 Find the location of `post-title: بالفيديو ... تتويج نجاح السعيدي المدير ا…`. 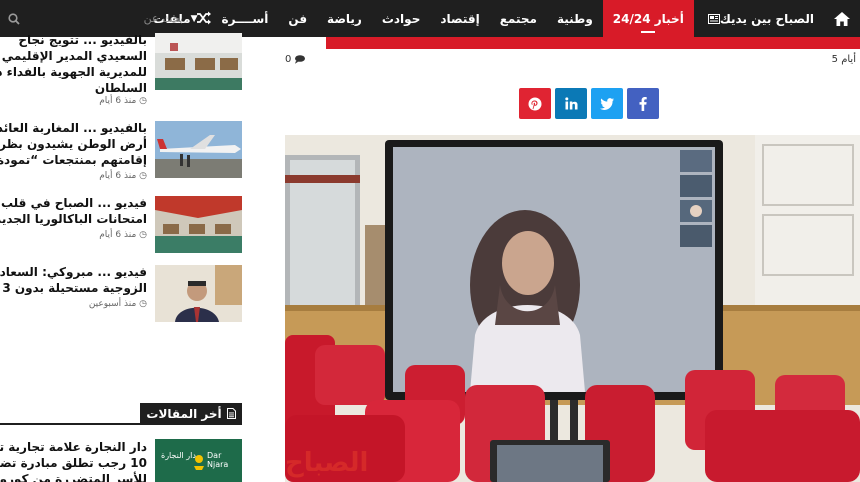

post-title: بالفيديو ... تتويج نجاح السعيدي المدير ا… is located at coordinates (73, 64).